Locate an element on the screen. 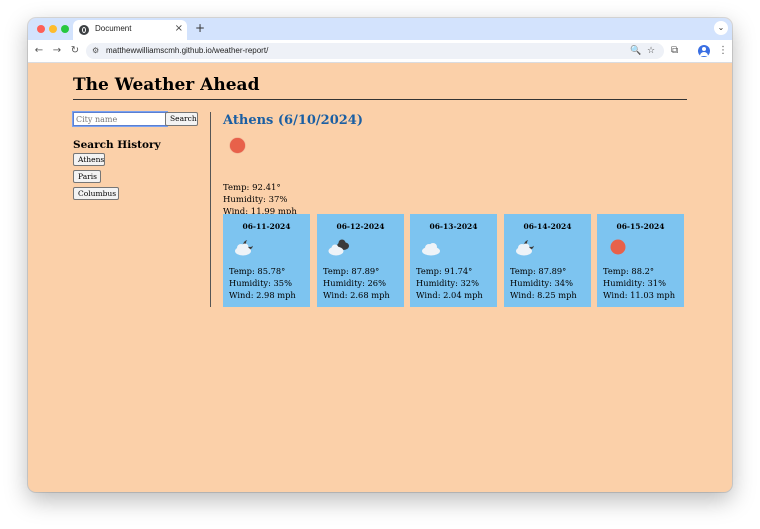 The width and height of the screenshot is (760, 529). history-button-columbus: Columbus is located at coordinates (96, 193).